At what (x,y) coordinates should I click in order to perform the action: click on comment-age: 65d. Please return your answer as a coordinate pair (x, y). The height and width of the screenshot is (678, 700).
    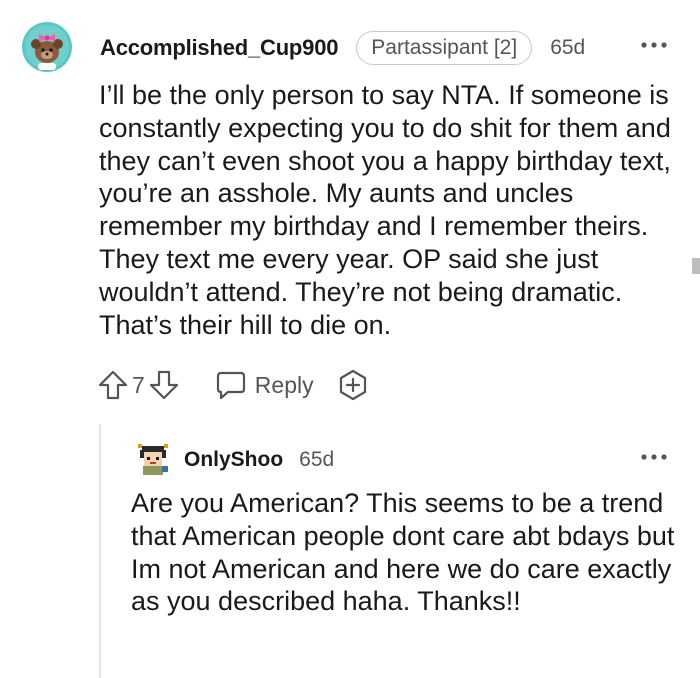
    Looking at the image, I should click on (568, 47).